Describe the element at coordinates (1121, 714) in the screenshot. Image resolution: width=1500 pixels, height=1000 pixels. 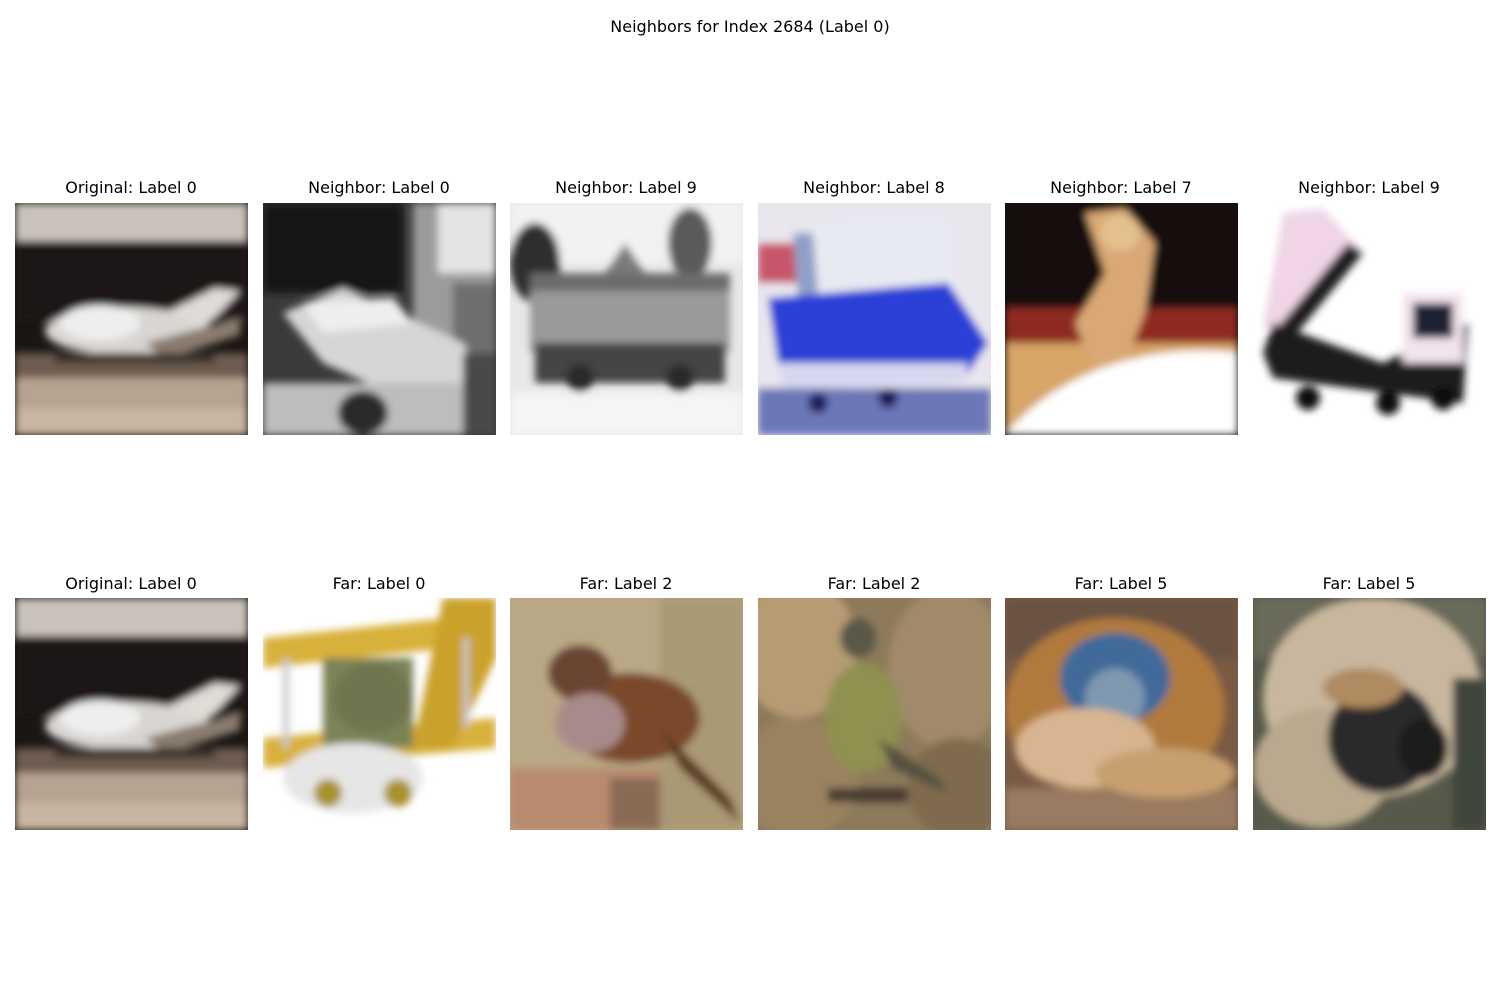
I see `panel-image-monkey` at that location.